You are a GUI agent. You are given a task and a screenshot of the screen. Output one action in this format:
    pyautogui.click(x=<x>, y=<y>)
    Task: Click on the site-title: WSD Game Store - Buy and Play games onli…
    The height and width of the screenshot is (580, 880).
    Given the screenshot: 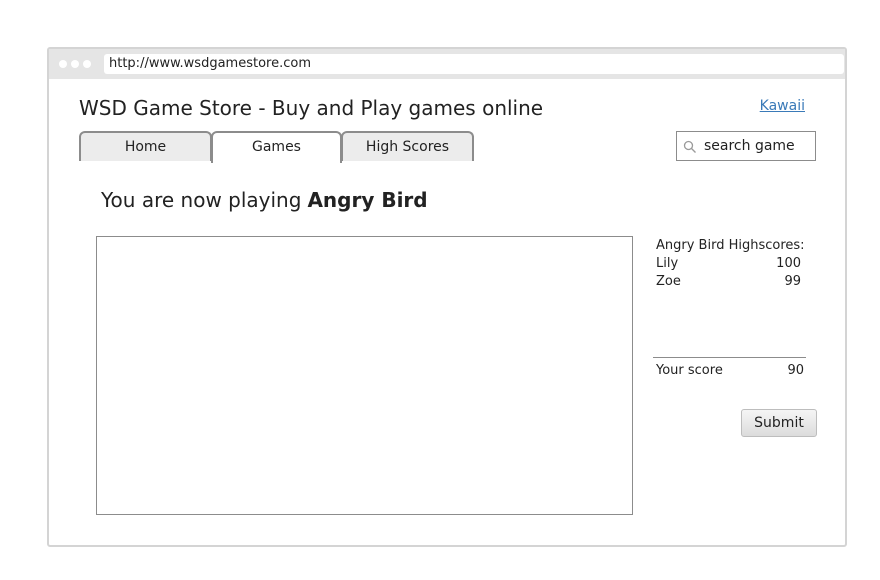 What is the action you would take?
    pyautogui.click(x=311, y=108)
    